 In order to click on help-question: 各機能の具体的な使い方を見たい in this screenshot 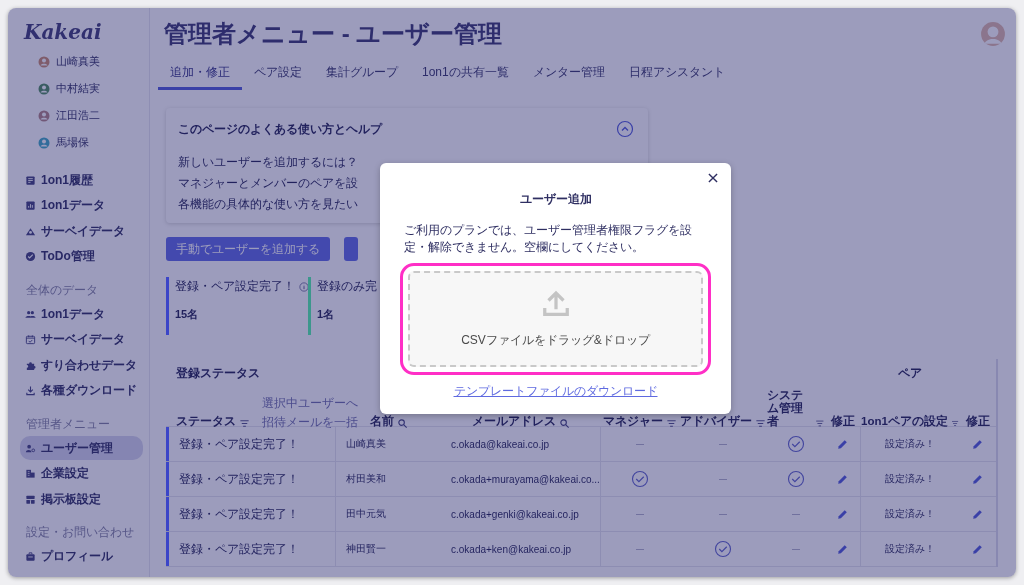, I will do `click(268, 204)`.